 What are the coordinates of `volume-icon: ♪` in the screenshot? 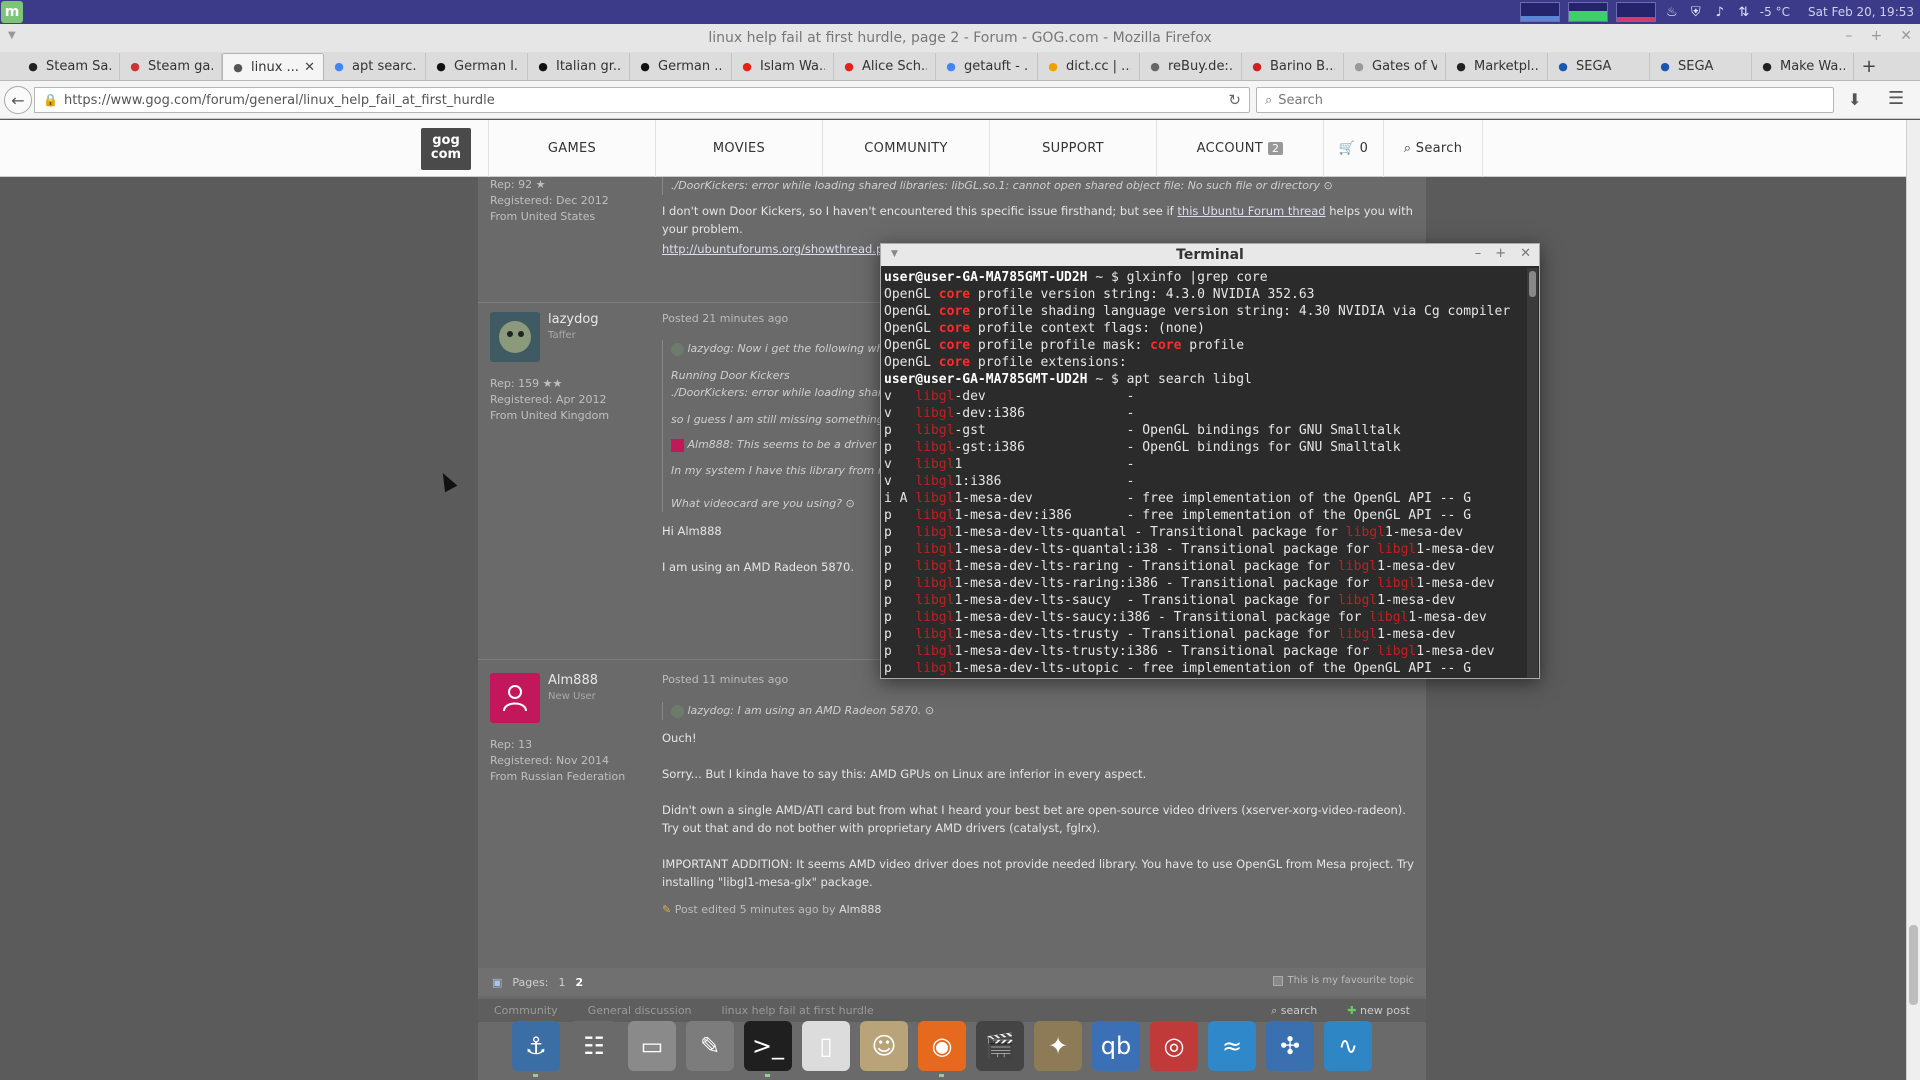 It's located at (1720, 12).